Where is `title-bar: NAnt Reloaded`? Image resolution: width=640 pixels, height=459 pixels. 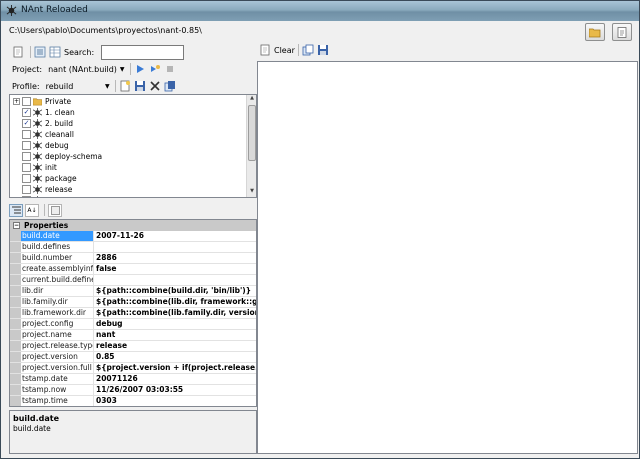
title-bar: NAnt Reloaded is located at coordinates (320, 11).